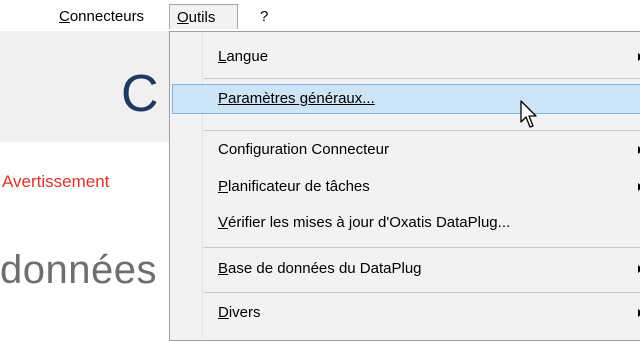  Describe the element at coordinates (528, 114) in the screenshot. I see `mouse-pointer-icon` at that location.